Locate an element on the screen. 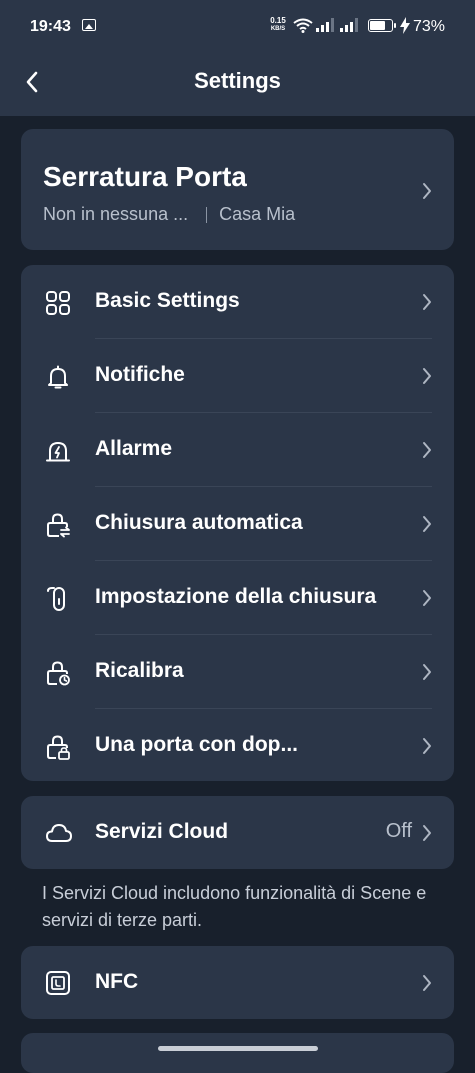  network-speed-unit: KB/S is located at coordinates (278, 29).